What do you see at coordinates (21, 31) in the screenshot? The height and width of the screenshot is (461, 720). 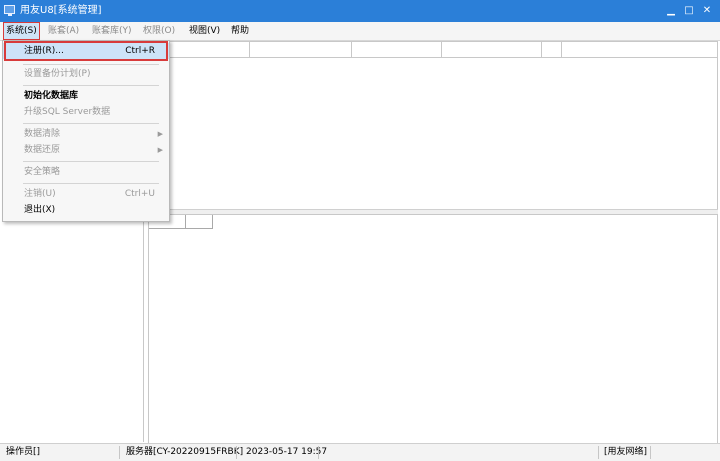 I see `menu-system: 系统(S)` at bounding box center [21, 31].